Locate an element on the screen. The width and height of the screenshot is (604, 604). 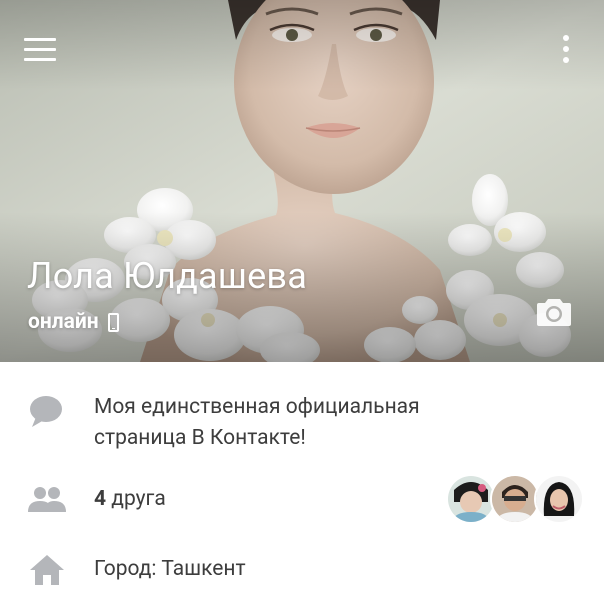
people-icon is located at coordinates (47, 499).